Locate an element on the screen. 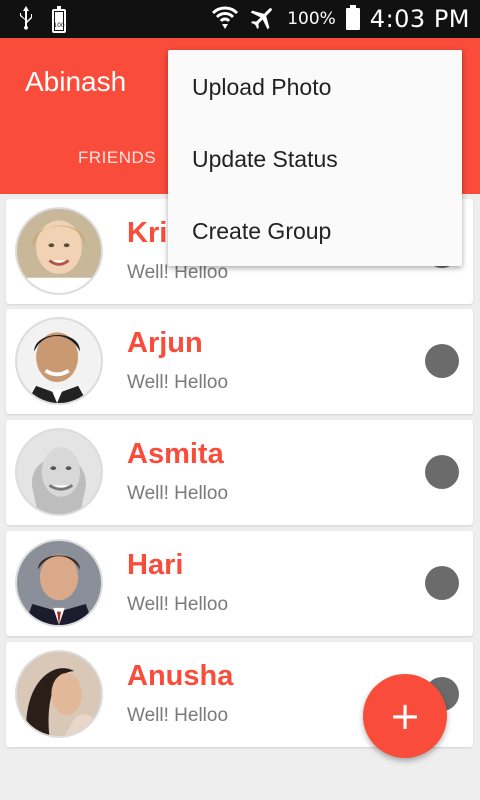  wifi-icon is located at coordinates (225, 19).